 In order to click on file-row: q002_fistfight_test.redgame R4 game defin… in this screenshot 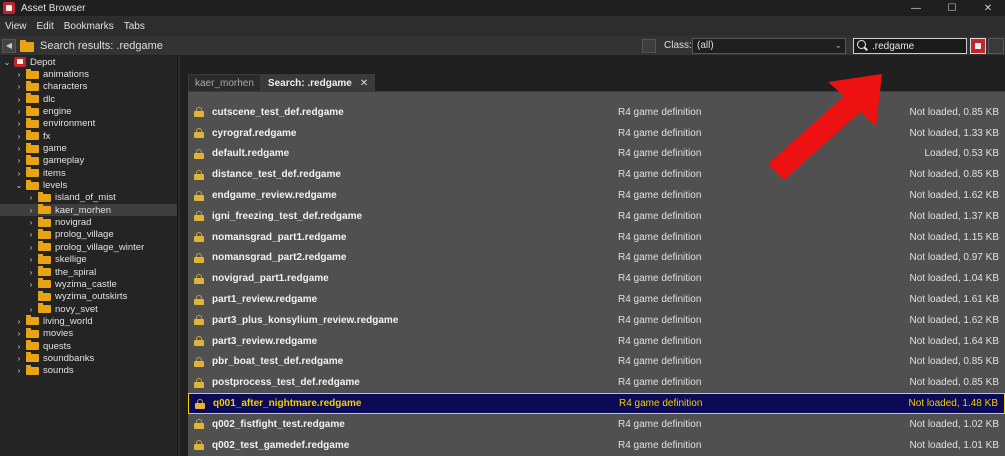, I will do `click(596, 424)`.